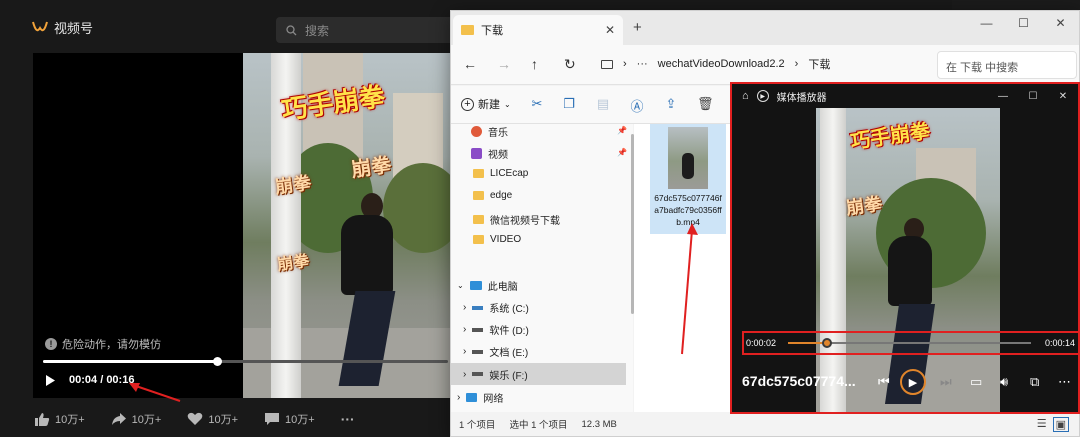 The height and width of the screenshot is (437, 1080). What do you see at coordinates (506, 239) in the screenshot?
I see `sidebar-item-label: VIDEO` at bounding box center [506, 239].